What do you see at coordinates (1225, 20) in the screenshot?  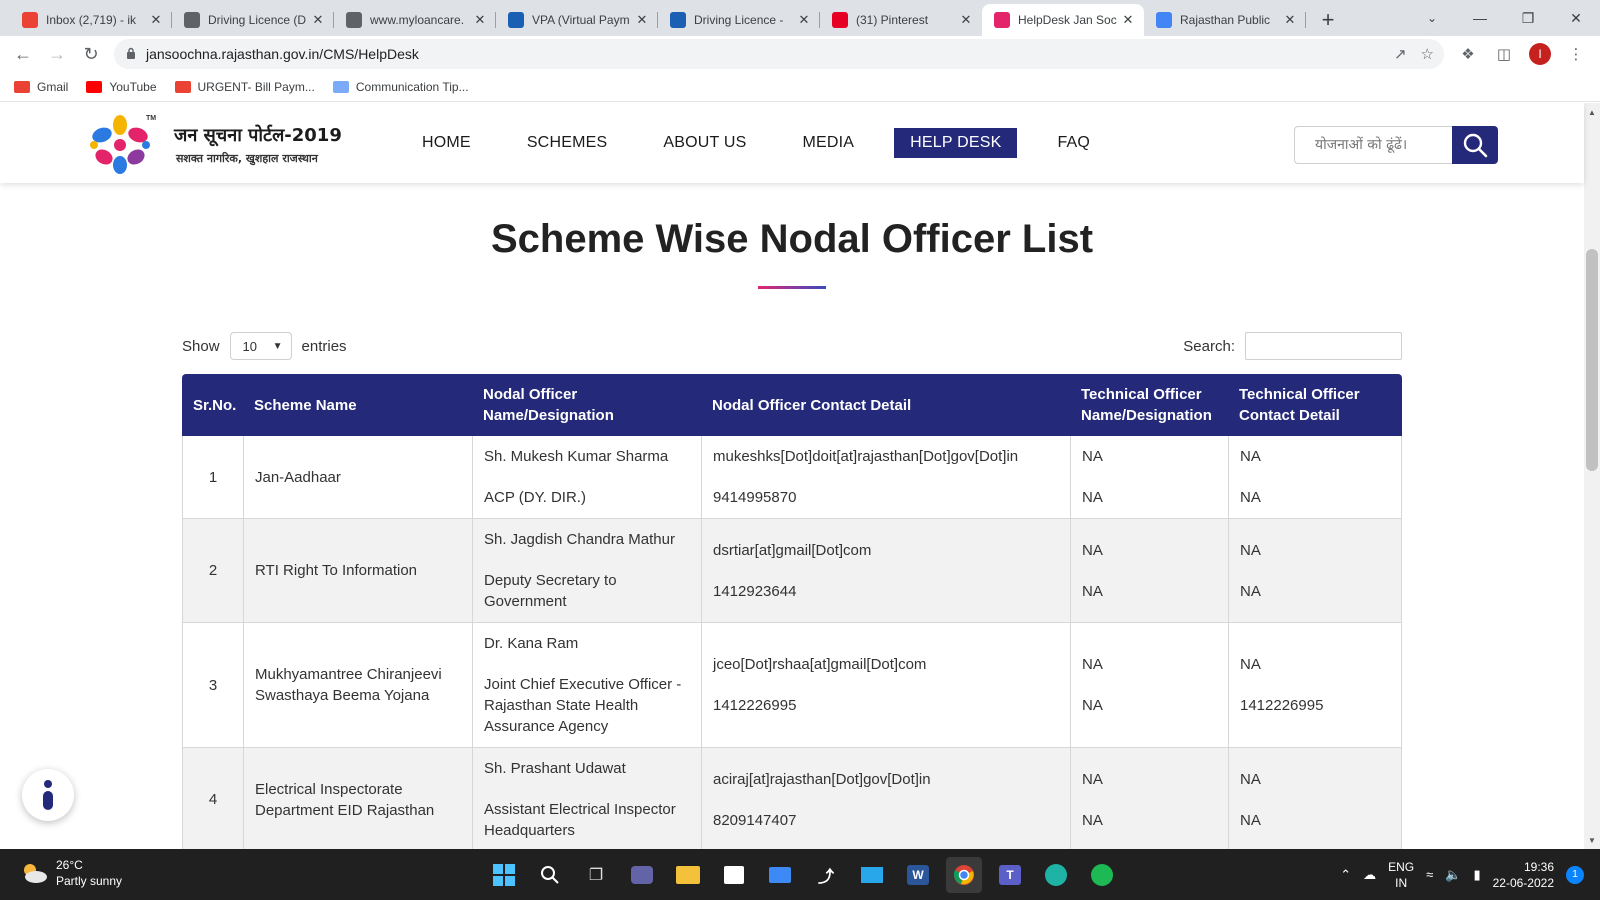 I see `browser-tab: Rajasthan Public ✕` at bounding box center [1225, 20].